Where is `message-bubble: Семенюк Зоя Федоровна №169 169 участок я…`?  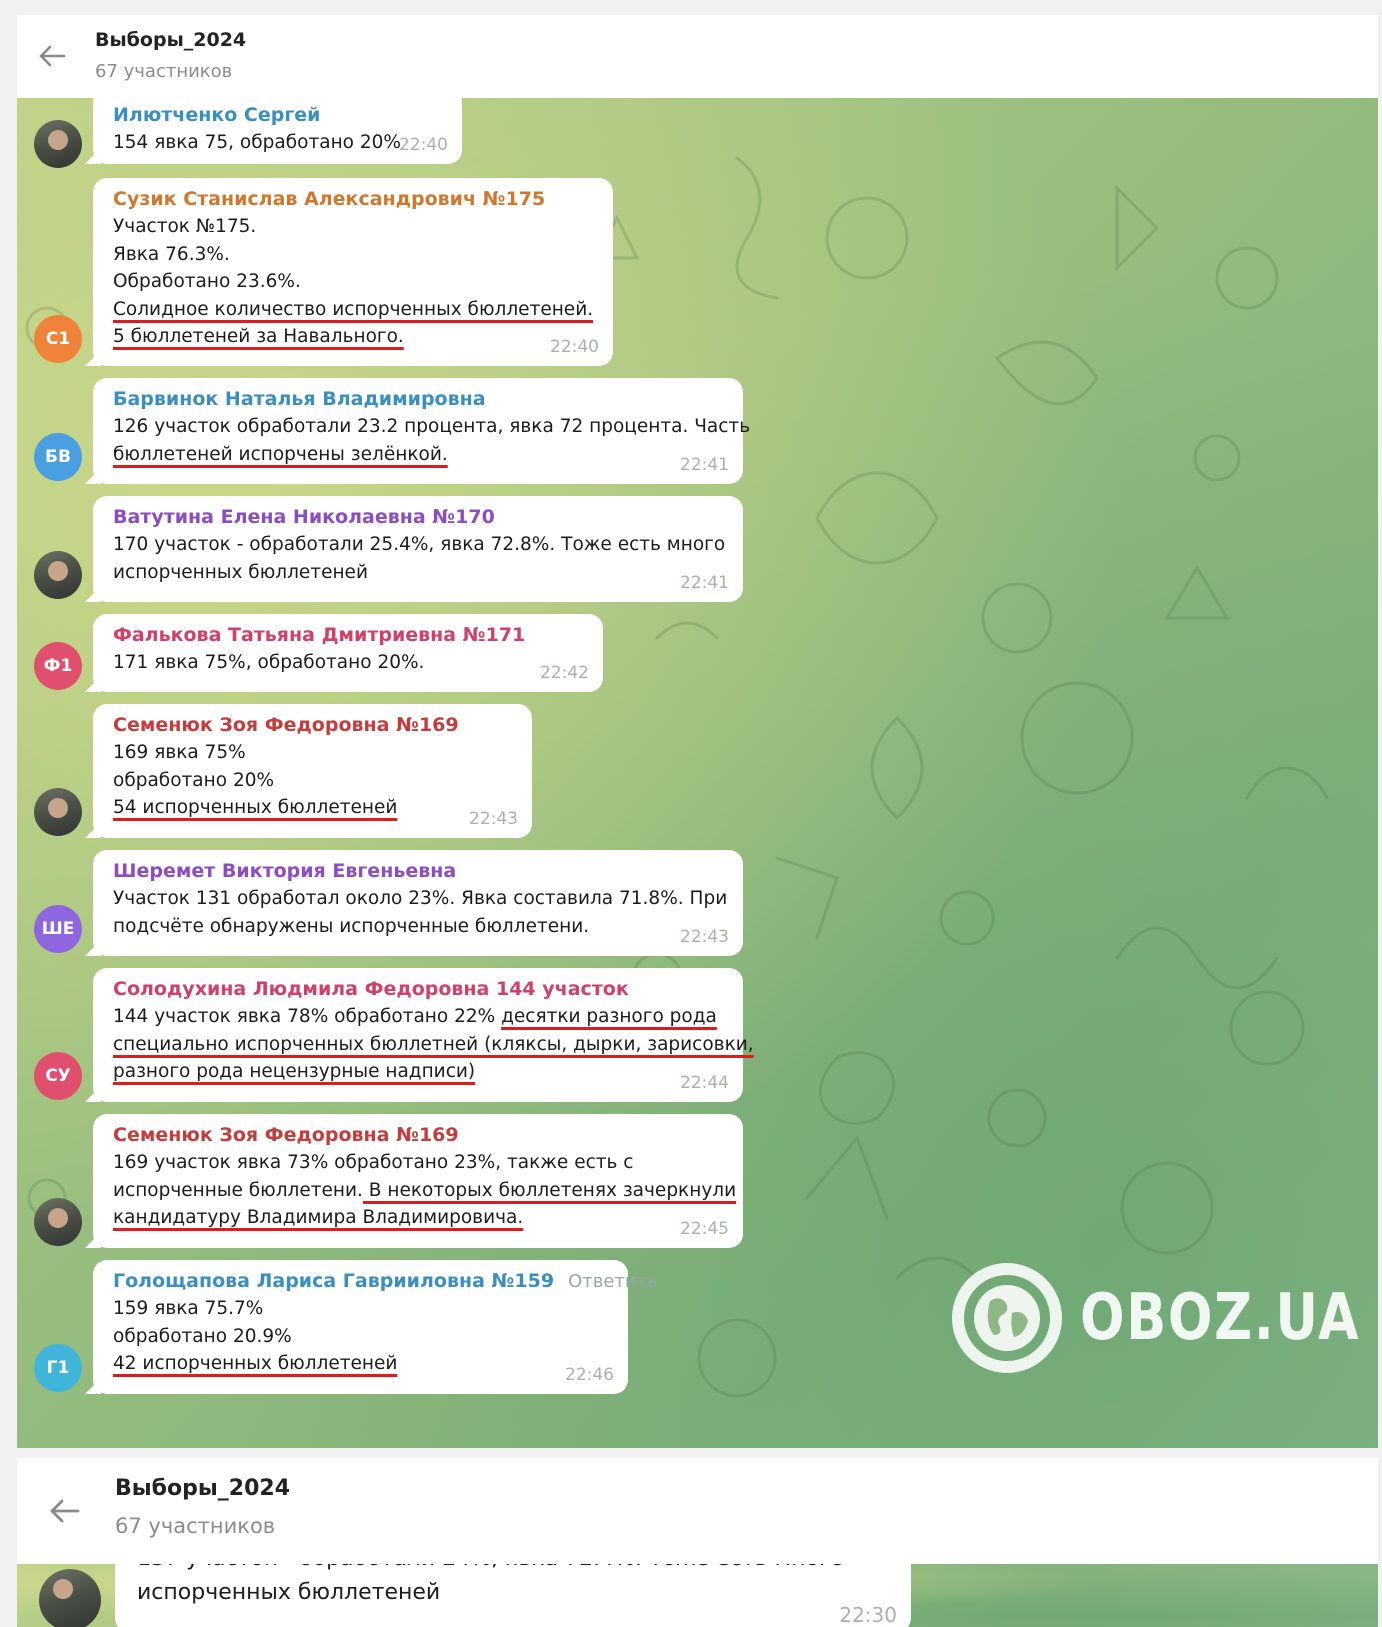 message-bubble: Семенюк Зоя Федоровна №169 169 участок я… is located at coordinates (414, 1181).